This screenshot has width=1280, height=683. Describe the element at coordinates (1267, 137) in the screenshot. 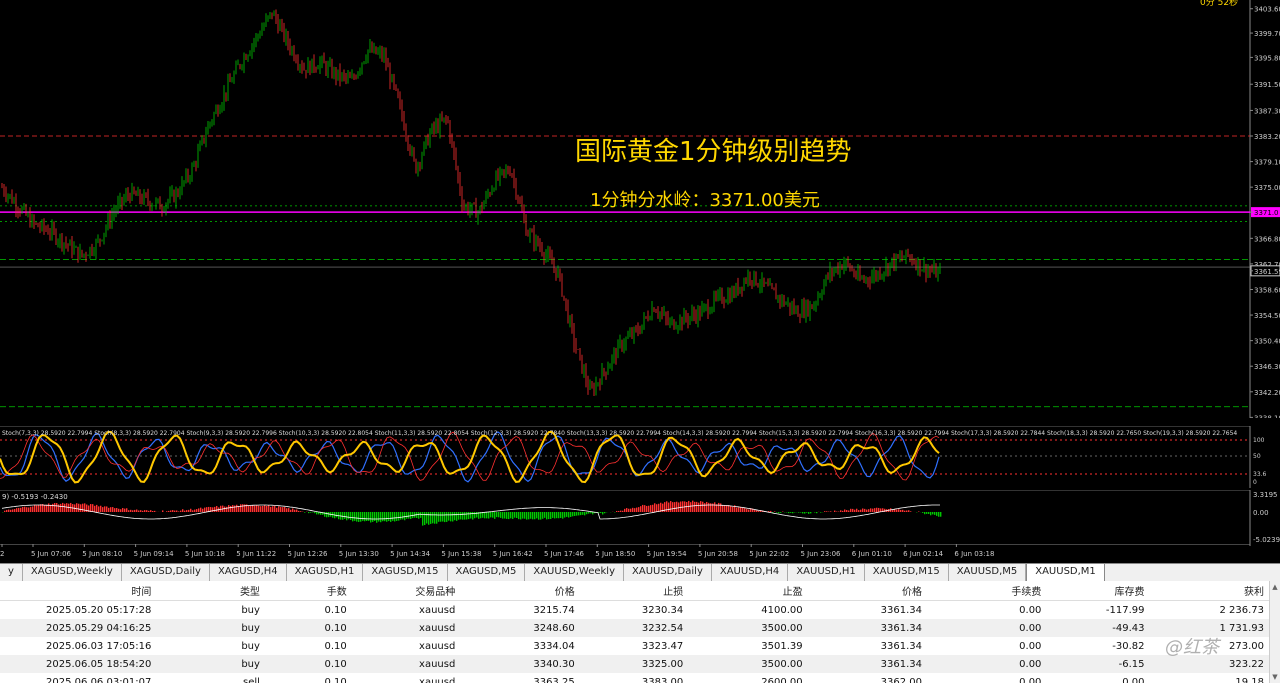

I see `price-tick-label: 3383.20` at that location.